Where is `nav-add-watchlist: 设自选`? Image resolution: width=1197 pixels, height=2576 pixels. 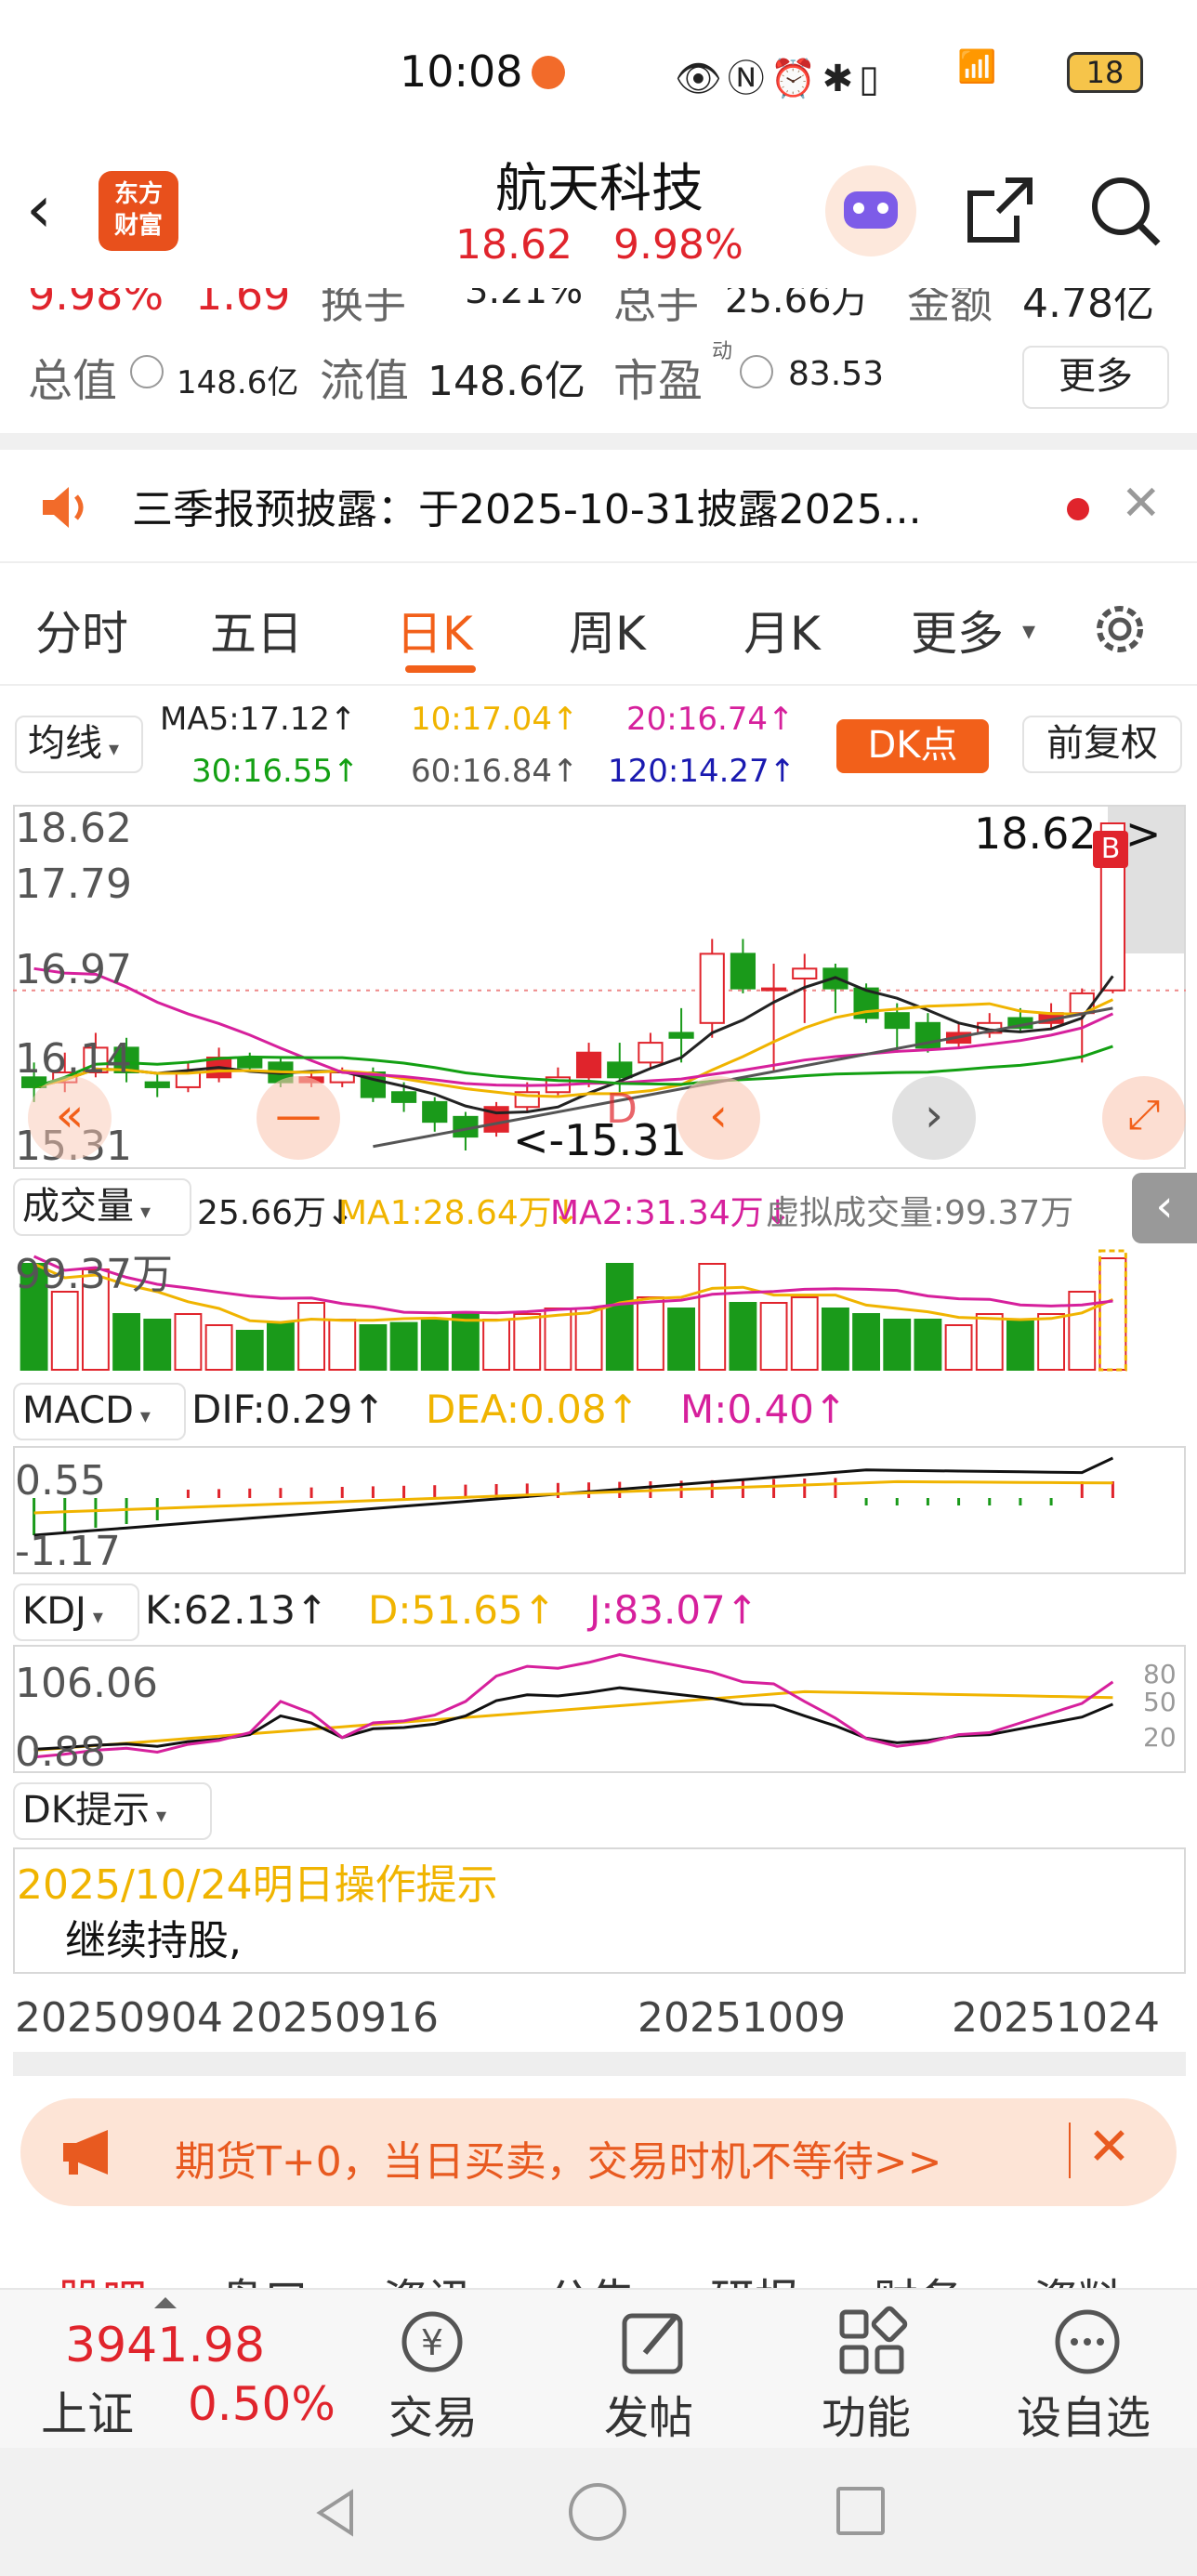
nav-add-watchlist: 设自选 is located at coordinates (1084, 2413).